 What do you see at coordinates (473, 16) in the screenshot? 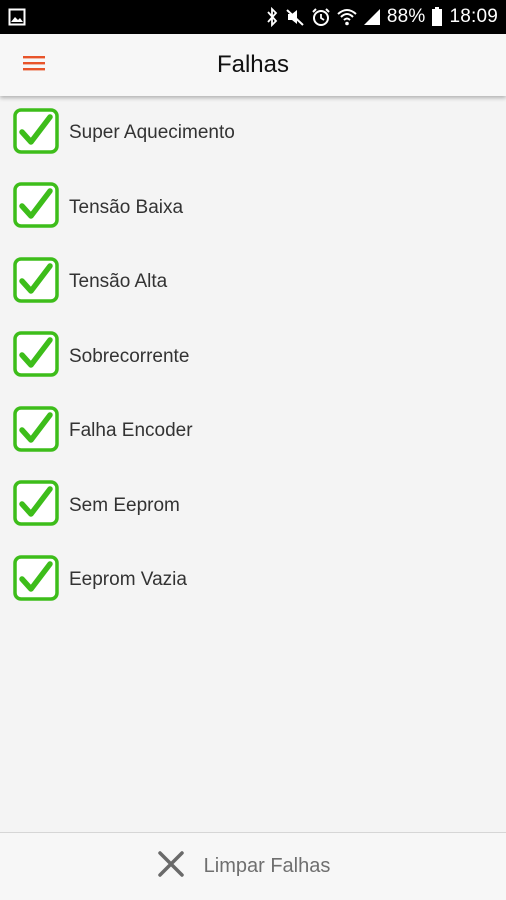
I see `clock: 18:09` at bounding box center [473, 16].